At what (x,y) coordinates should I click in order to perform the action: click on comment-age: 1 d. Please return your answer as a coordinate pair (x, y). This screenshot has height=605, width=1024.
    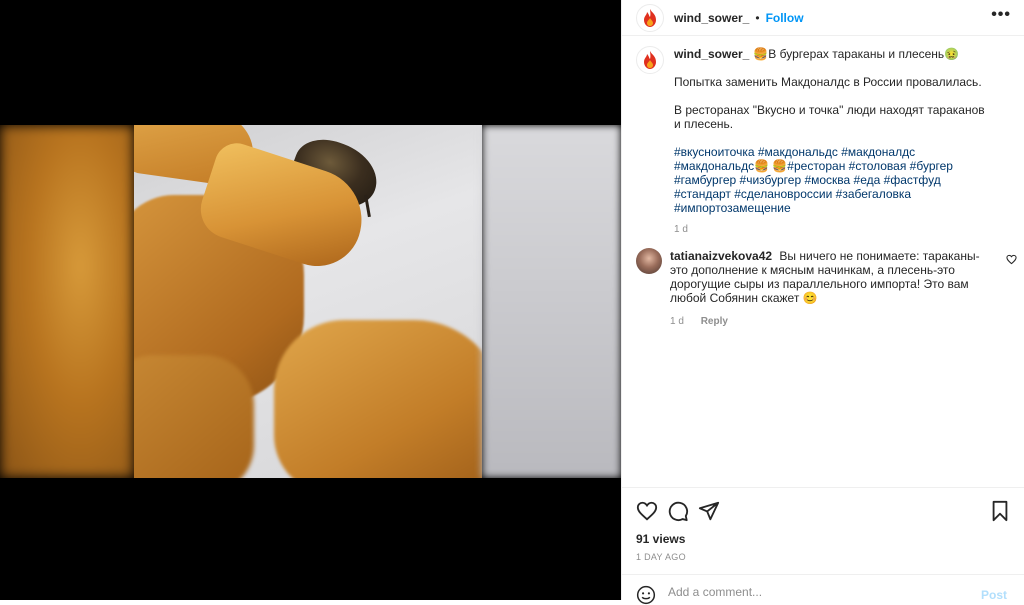
    Looking at the image, I should click on (677, 321).